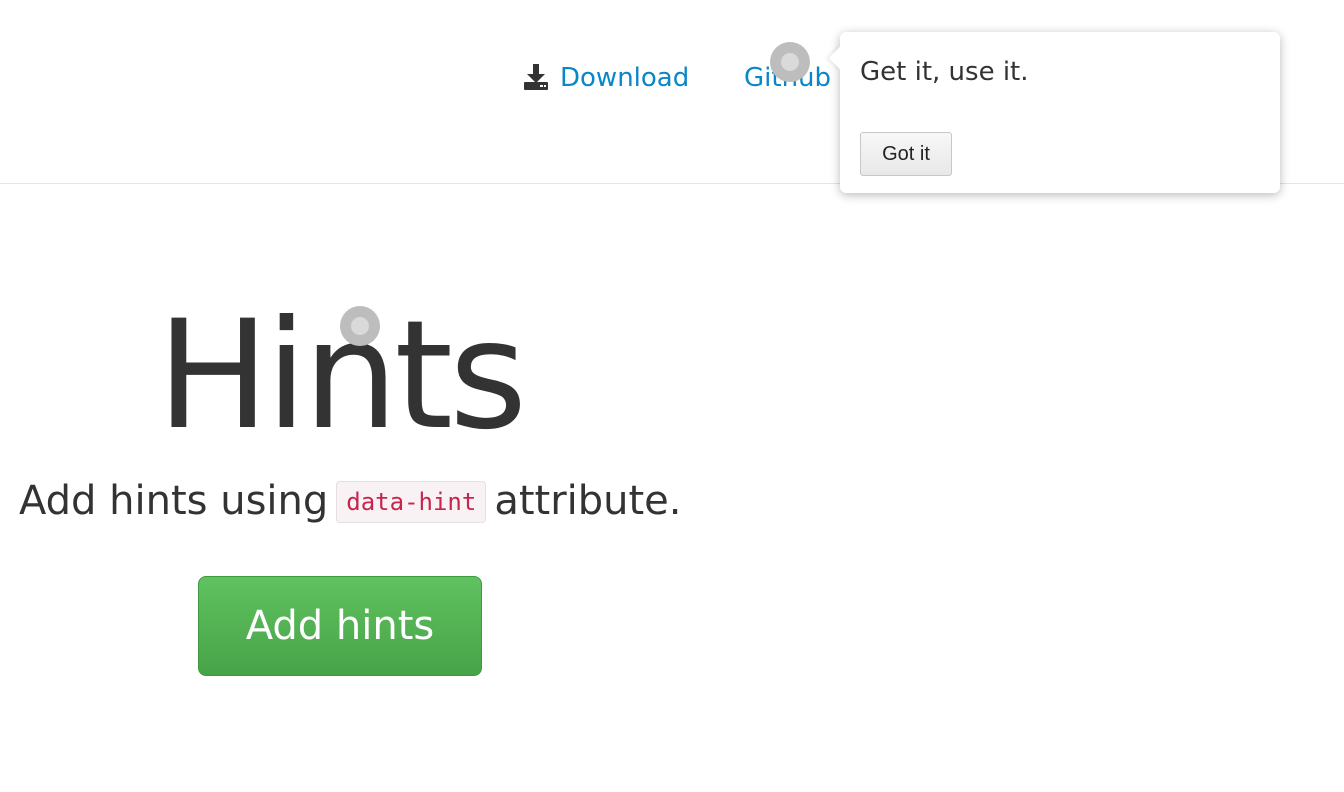  I want to click on hint-popover: Get it, use it. Got it, so click(1060, 112).